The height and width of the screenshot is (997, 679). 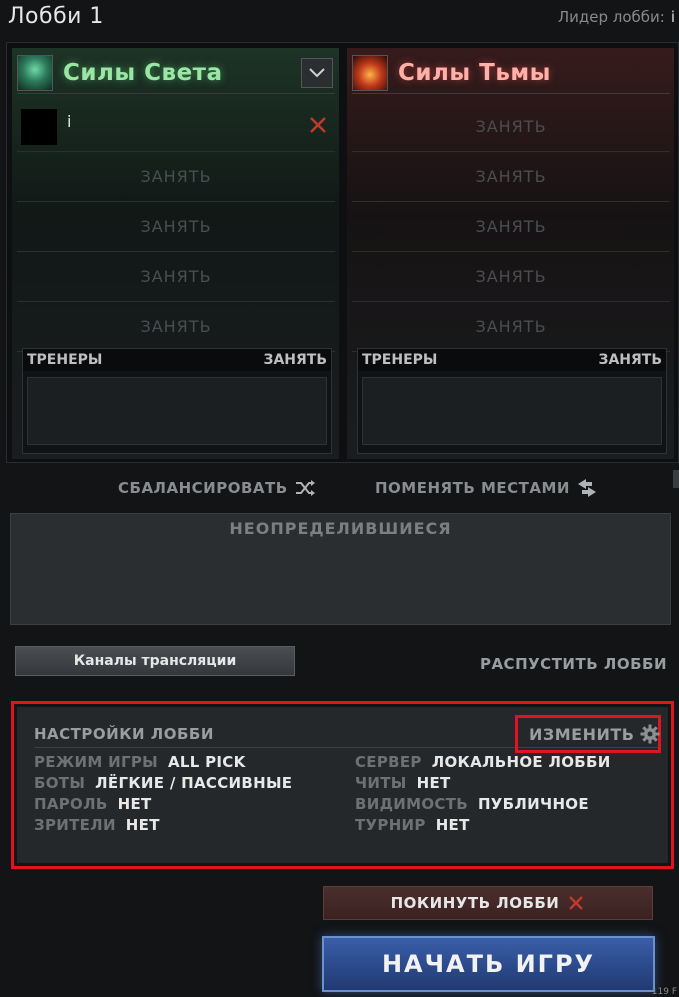 I want to click on edit-settings-button: ИЗМЕНИТЬ, so click(x=594, y=734).